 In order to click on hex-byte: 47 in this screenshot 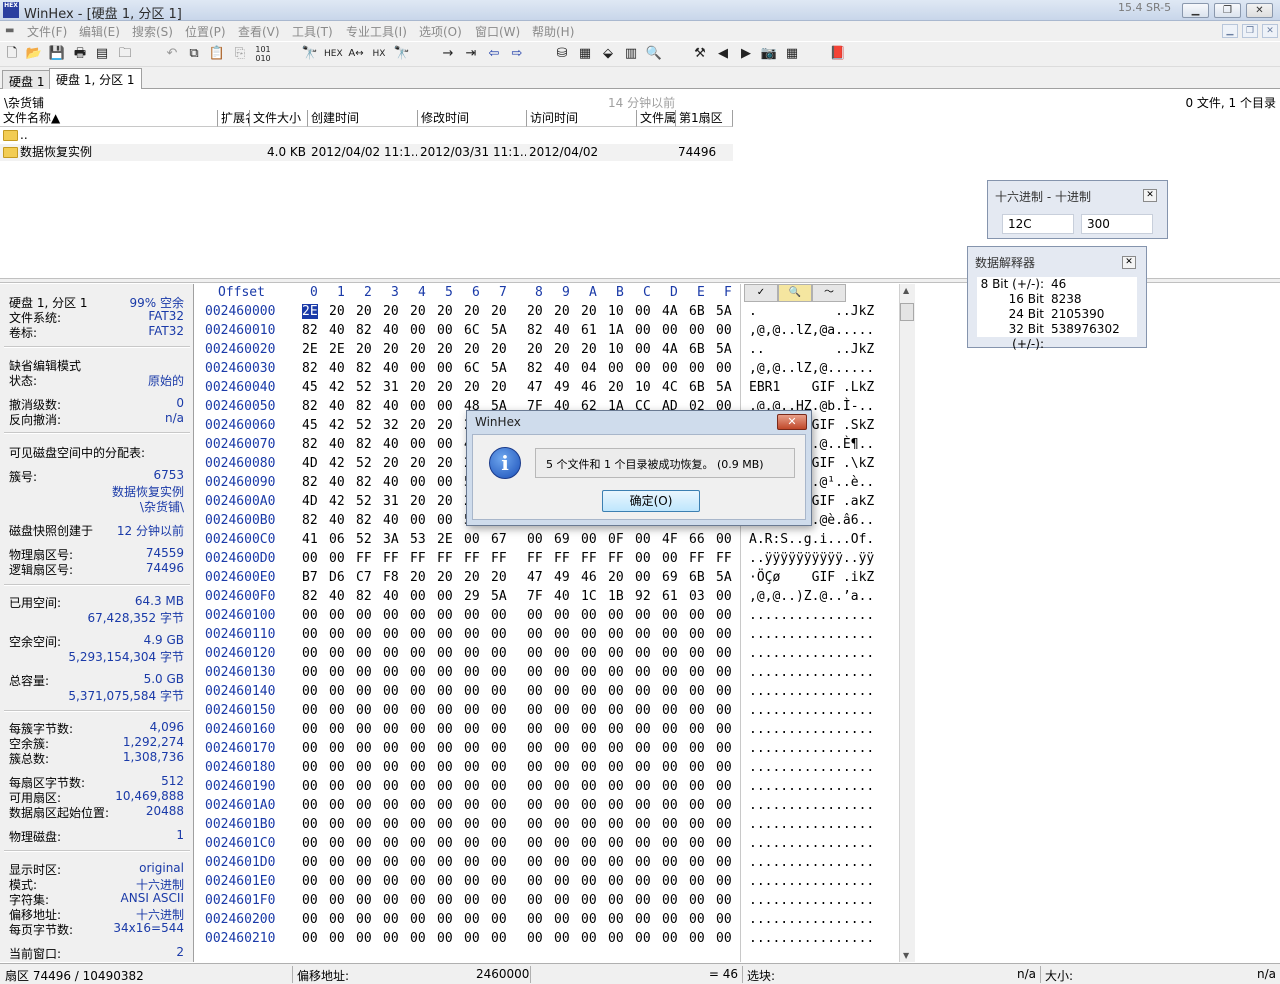, I will do `click(535, 387)`.